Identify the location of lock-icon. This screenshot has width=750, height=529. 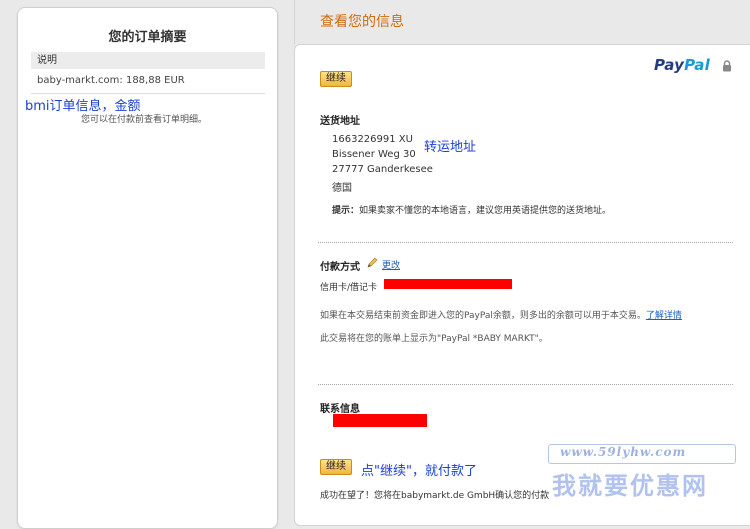
(727, 66).